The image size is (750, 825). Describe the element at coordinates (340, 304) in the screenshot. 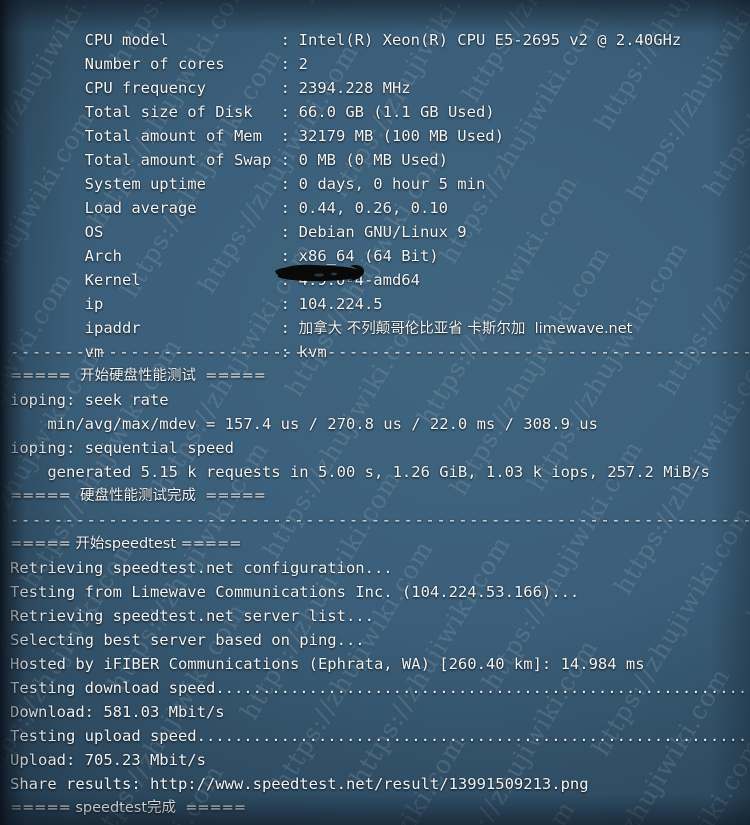

I see `row-value-redacted: 104.224.5` at that location.